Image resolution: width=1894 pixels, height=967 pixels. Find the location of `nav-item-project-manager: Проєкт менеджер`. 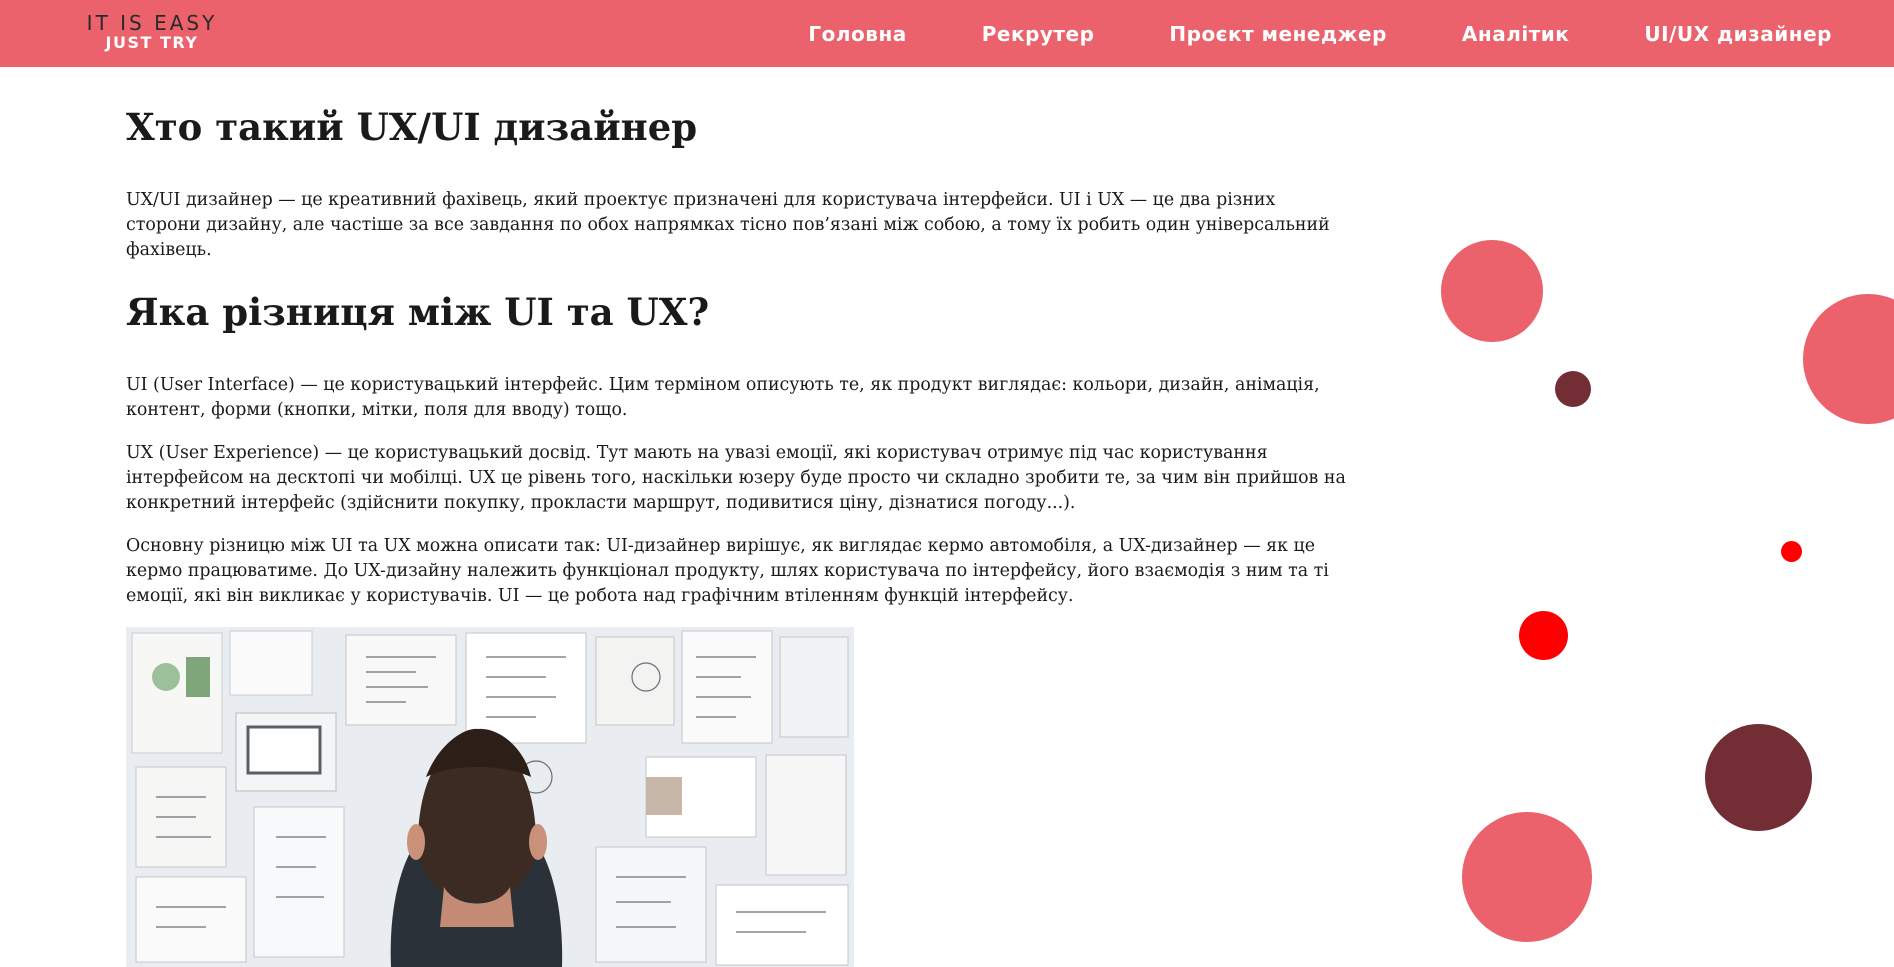

nav-item-project-manager: Проєкт менеджер is located at coordinates (1278, 34).